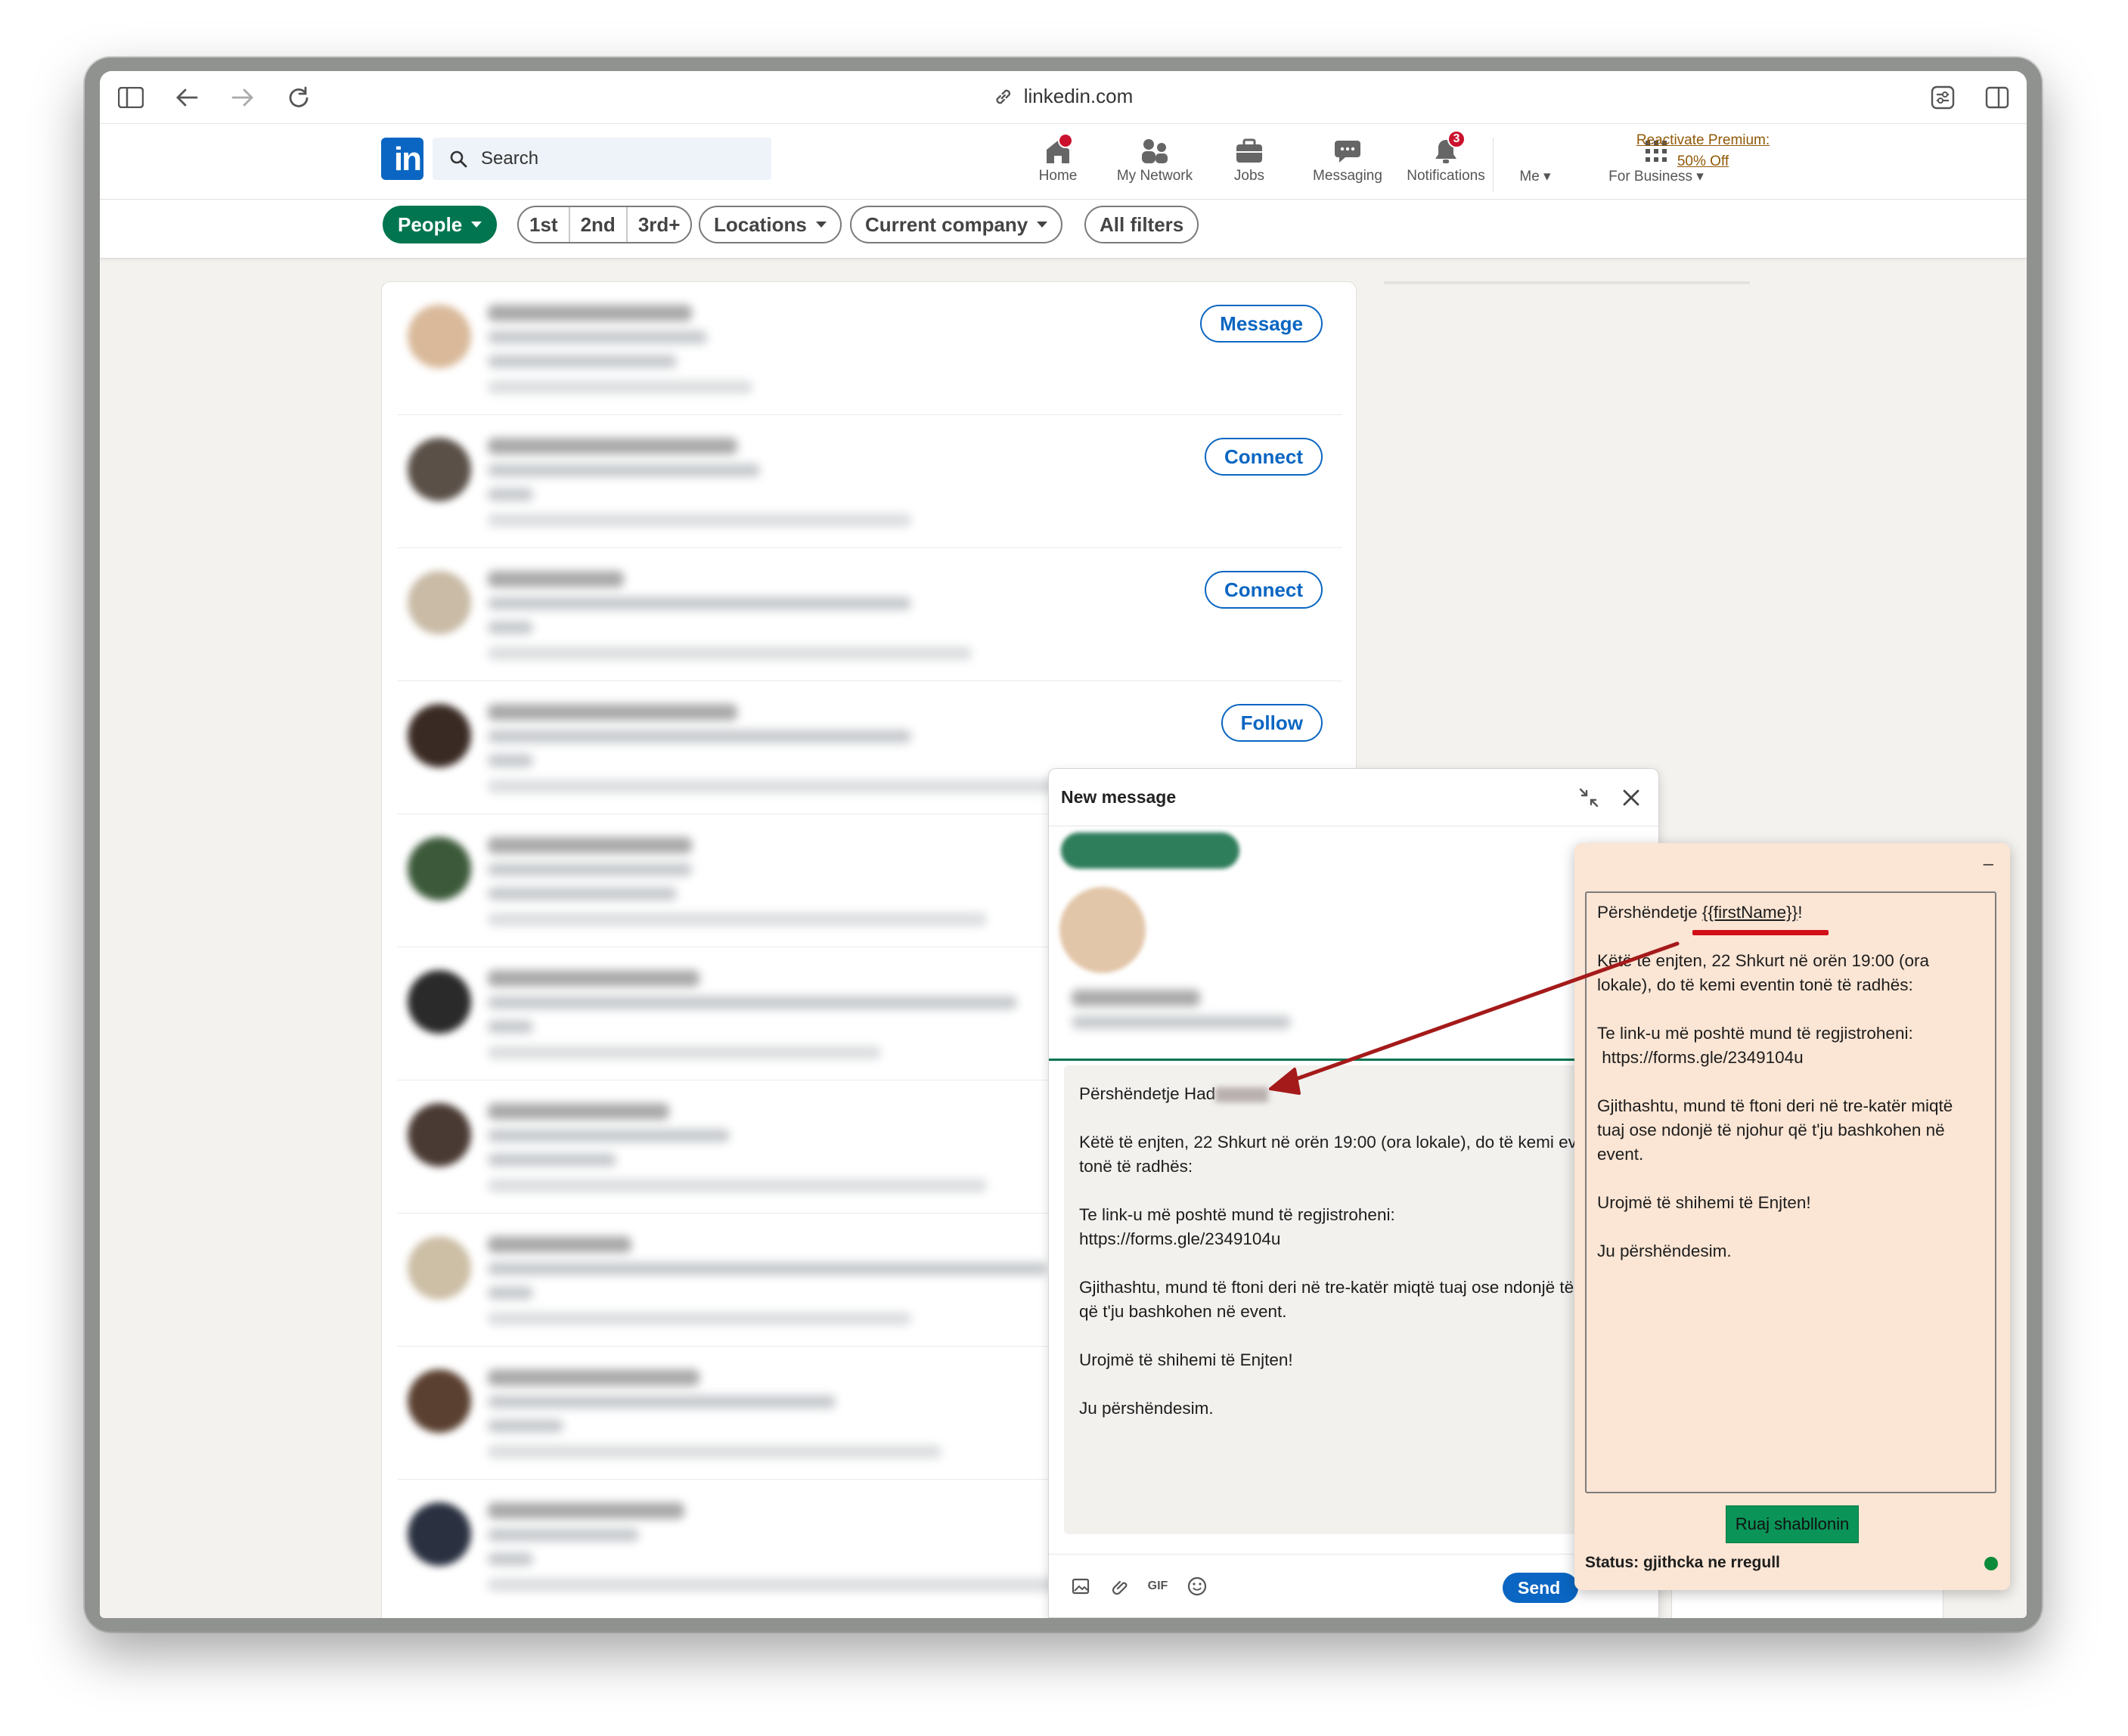  I want to click on message-button: Message, so click(1261, 324).